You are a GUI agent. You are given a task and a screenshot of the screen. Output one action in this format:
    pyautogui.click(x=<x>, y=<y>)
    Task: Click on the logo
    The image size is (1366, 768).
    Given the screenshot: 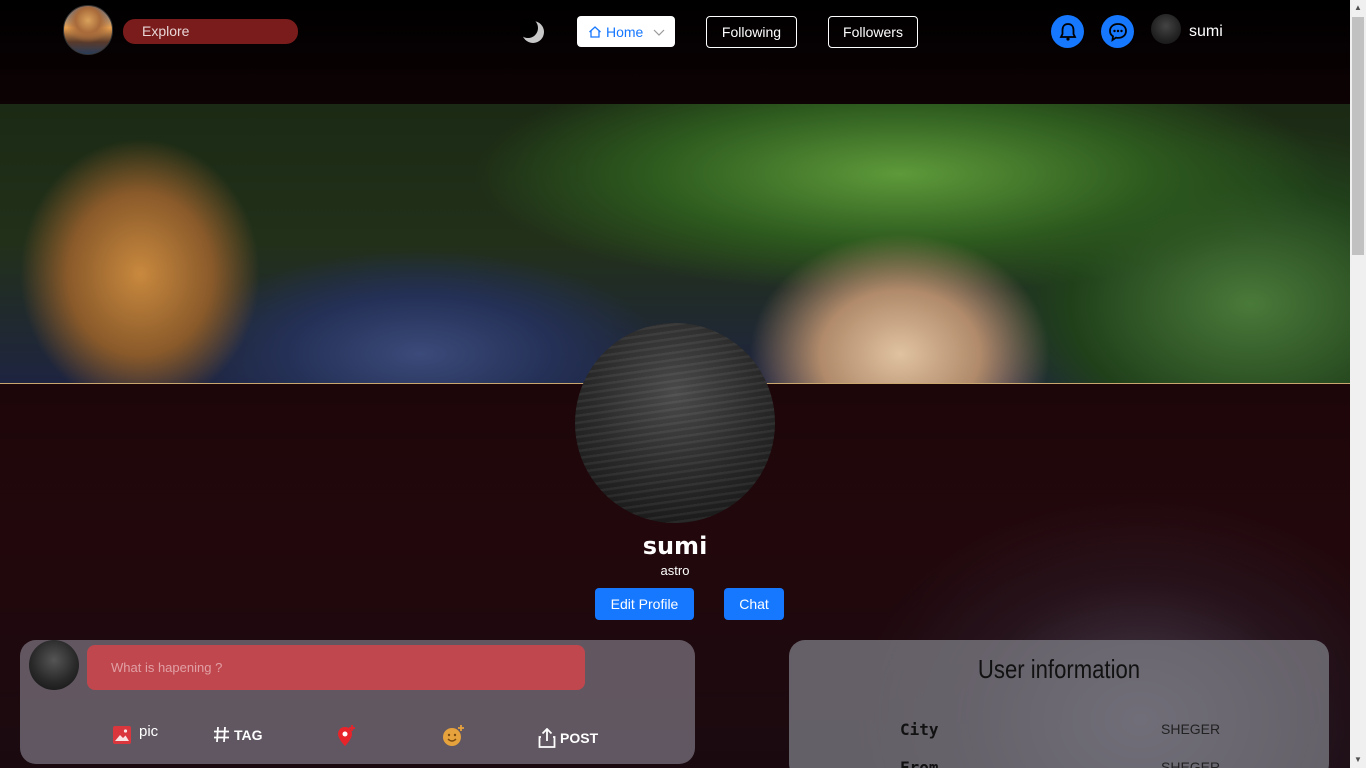 What is the action you would take?
    pyautogui.click(x=88, y=30)
    